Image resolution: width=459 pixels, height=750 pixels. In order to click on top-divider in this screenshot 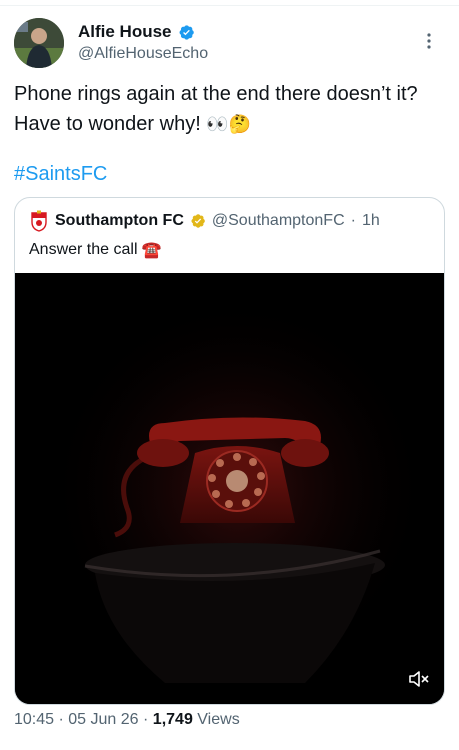, I will do `click(229, 3)`.